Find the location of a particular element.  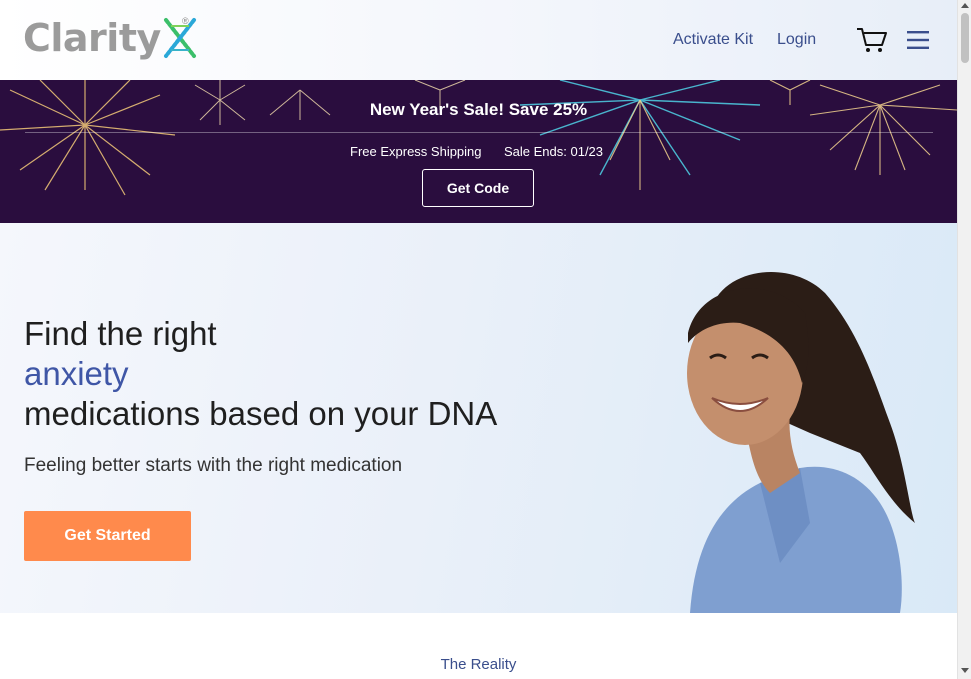

scroll-down-arrow-icon is located at coordinates (965, 670).